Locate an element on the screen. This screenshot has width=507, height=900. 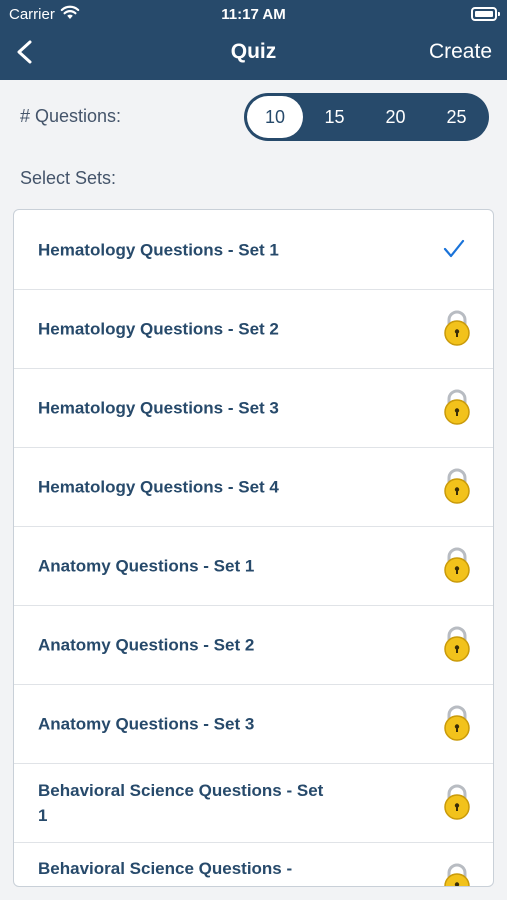
set-label: Behavioral Science Questions - is located at coordinates (165, 868).